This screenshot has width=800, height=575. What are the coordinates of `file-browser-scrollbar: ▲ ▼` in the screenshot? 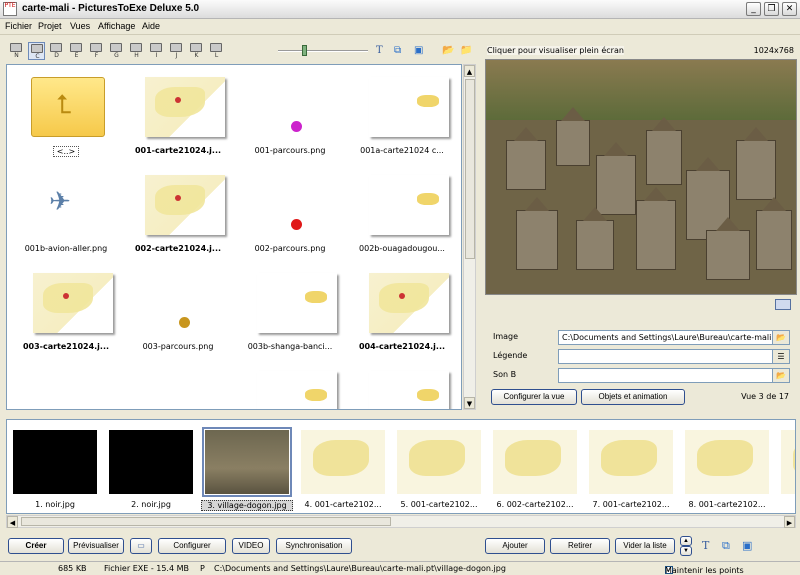 It's located at (469, 237).